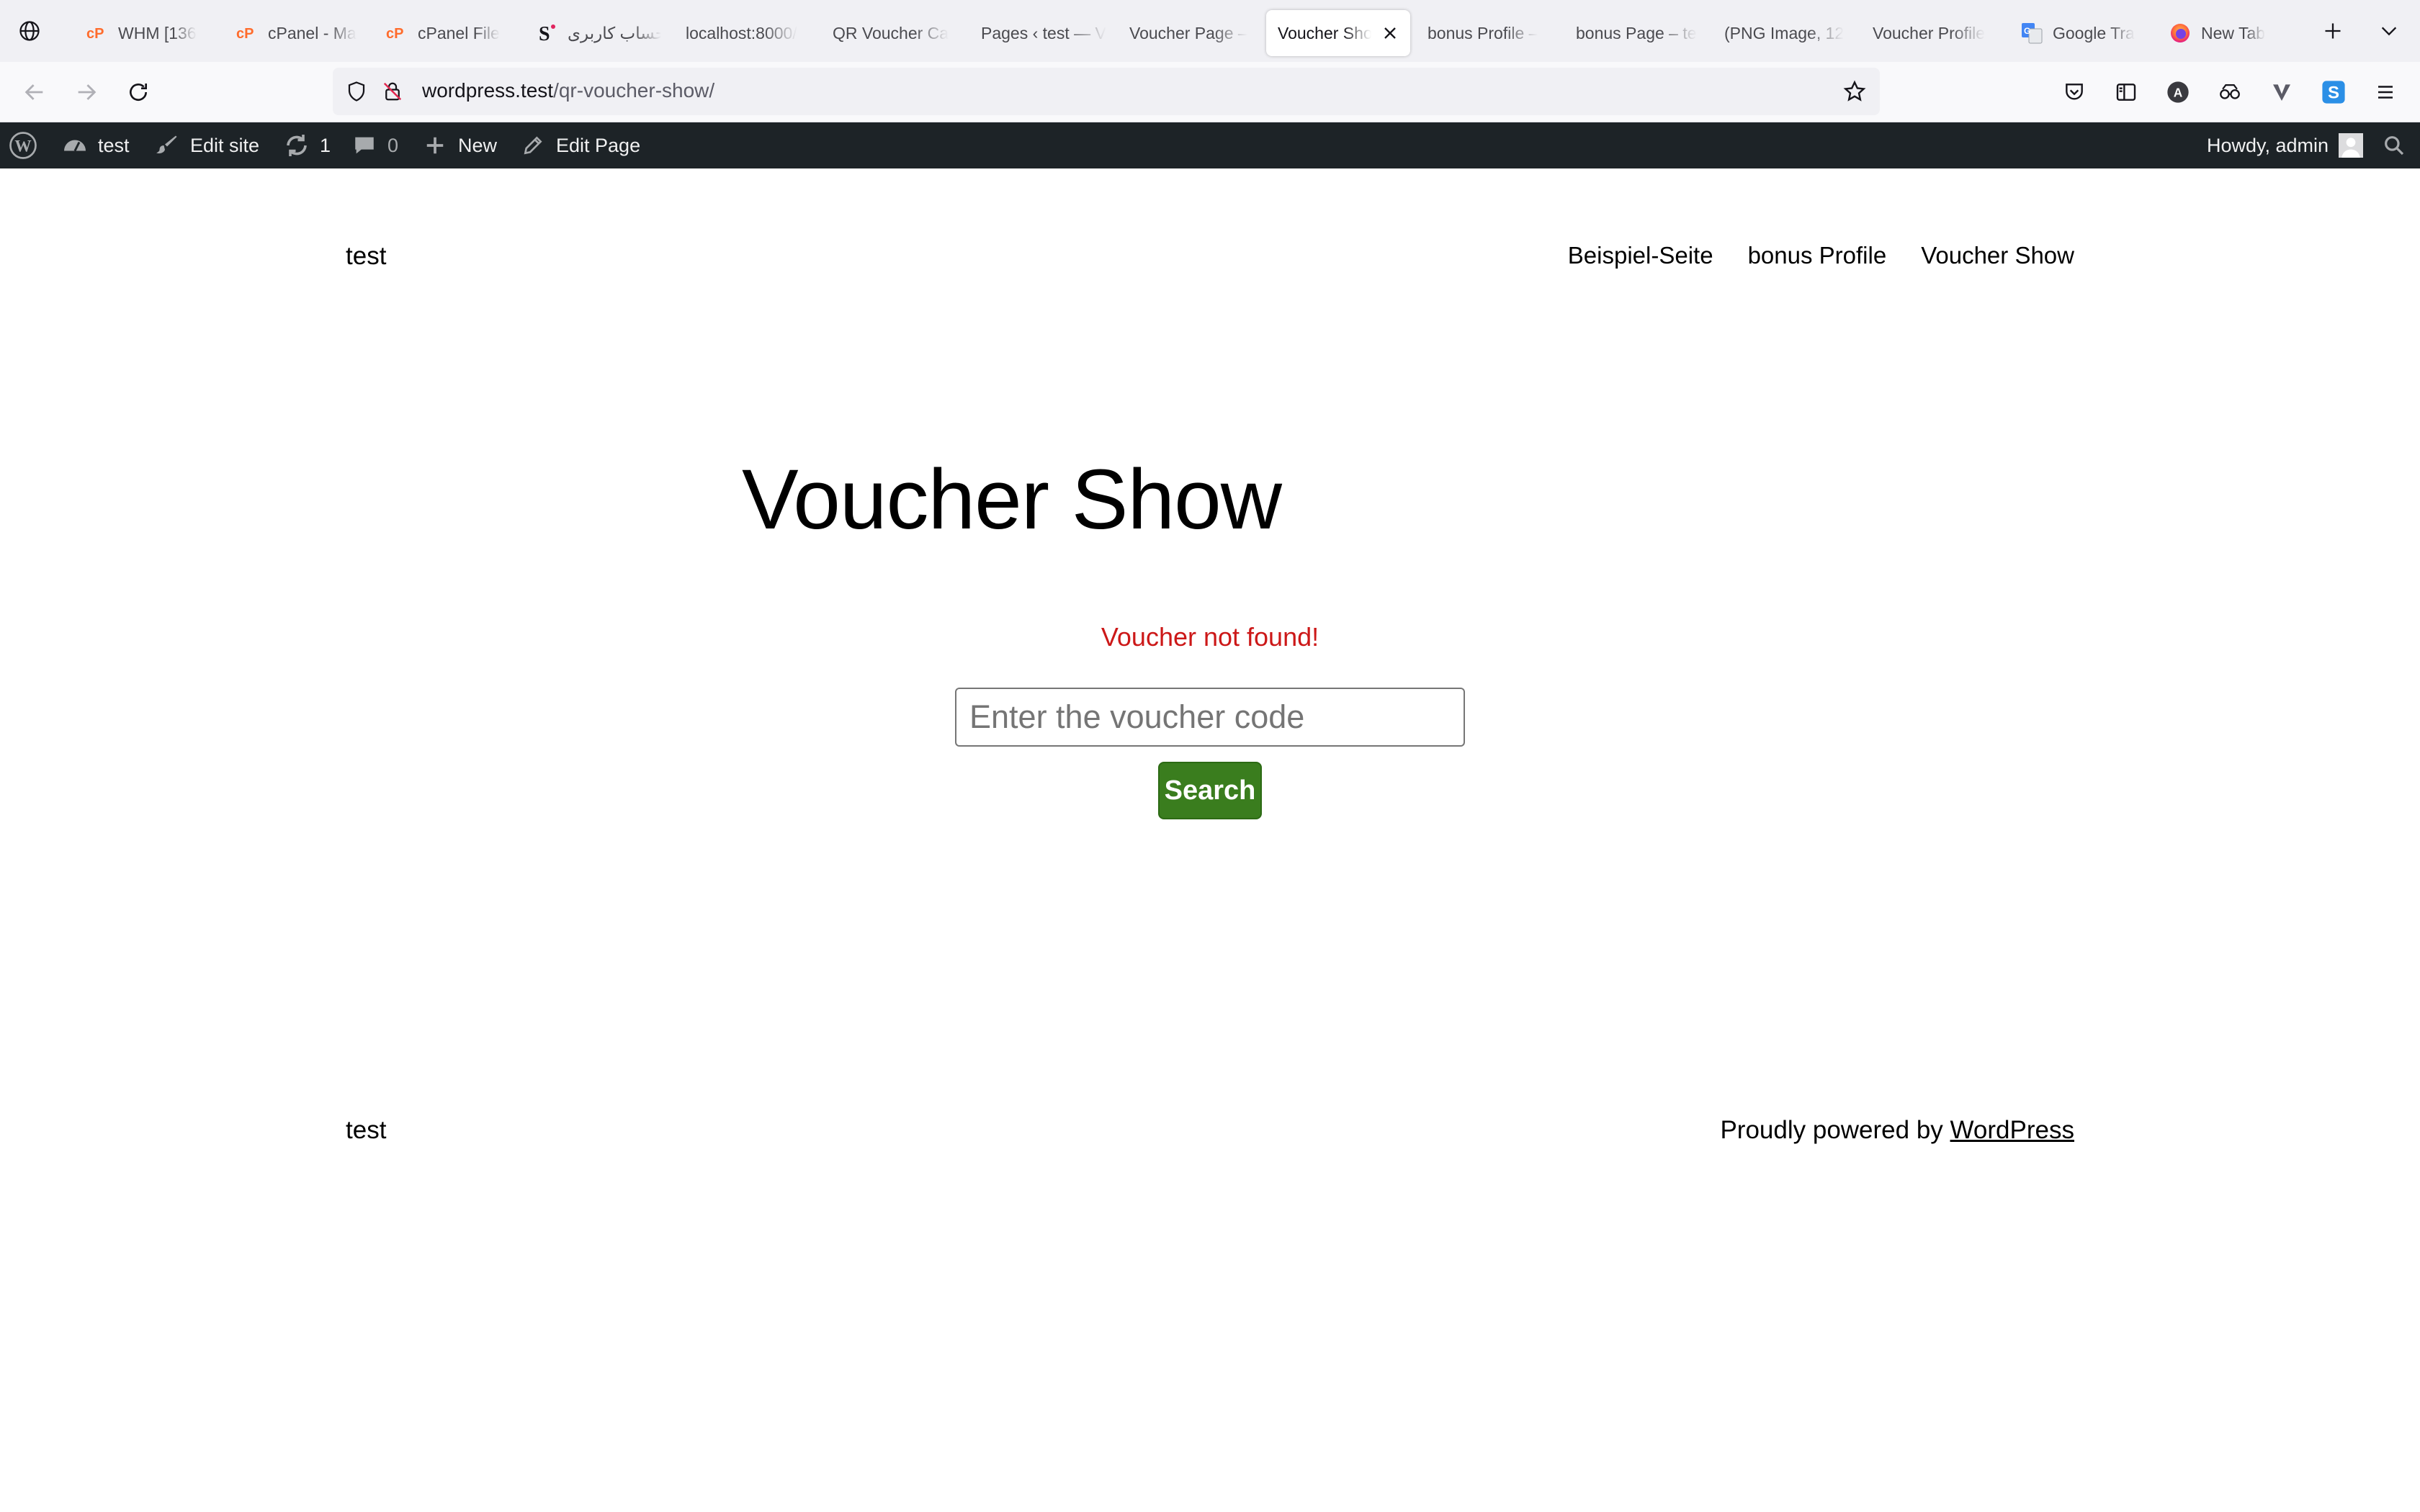 The width and height of the screenshot is (2420, 1512). I want to click on tab-pages: Pages ‹ test — V, so click(1037, 33).